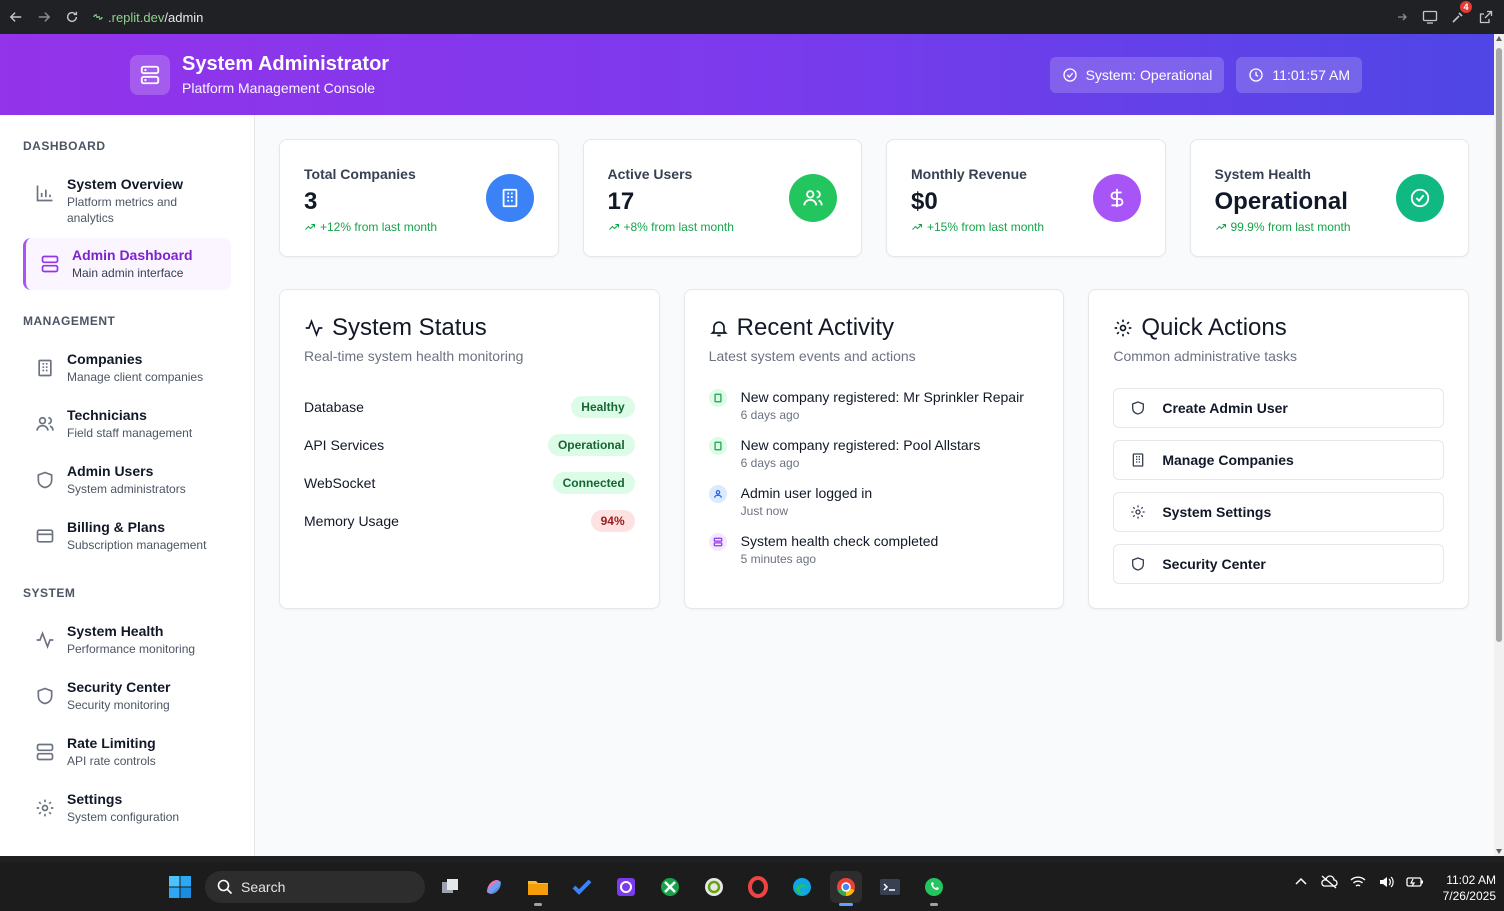  I want to click on sidebar-item-label: System Overview, so click(125, 184).